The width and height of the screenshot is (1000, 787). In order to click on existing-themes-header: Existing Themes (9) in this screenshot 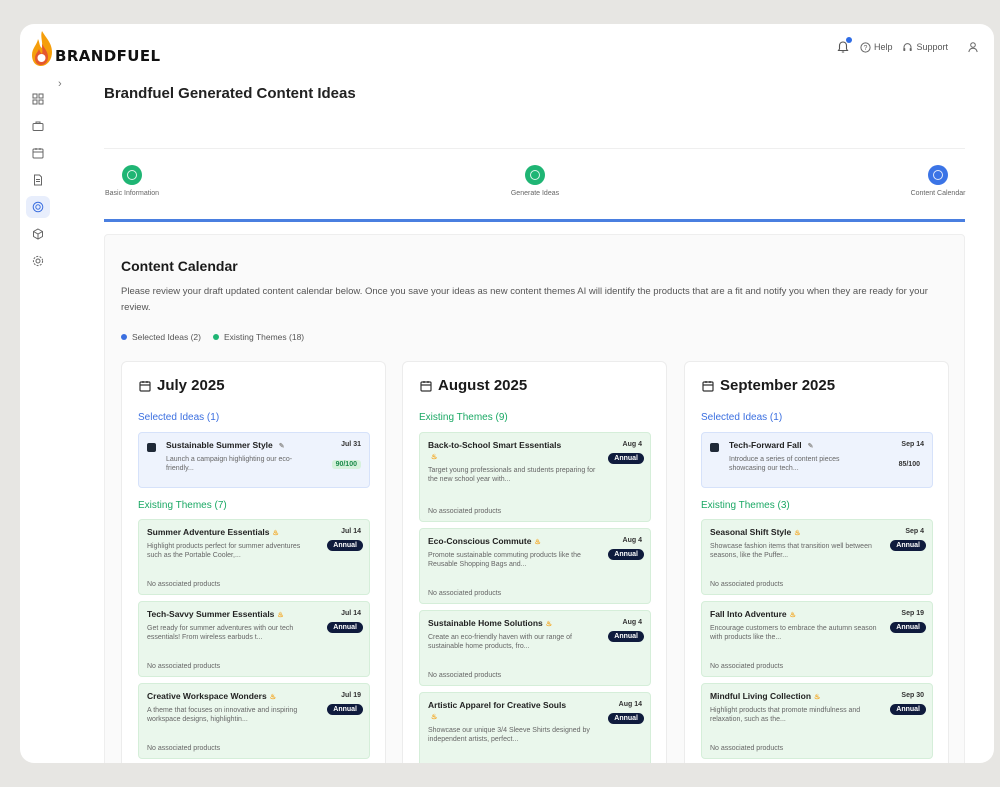, I will do `click(463, 417)`.